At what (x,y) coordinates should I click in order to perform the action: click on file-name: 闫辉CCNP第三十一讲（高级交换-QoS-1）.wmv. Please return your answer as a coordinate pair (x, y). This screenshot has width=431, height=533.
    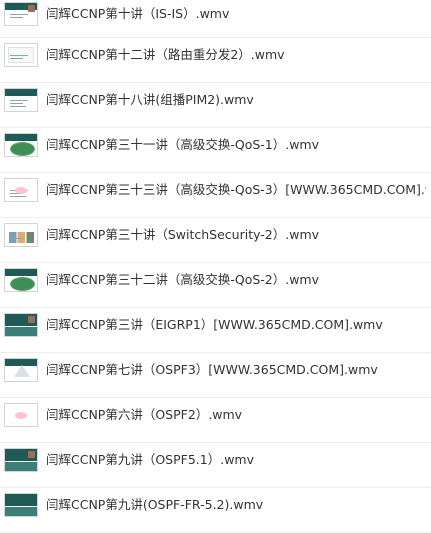
    Looking at the image, I should click on (236, 145).